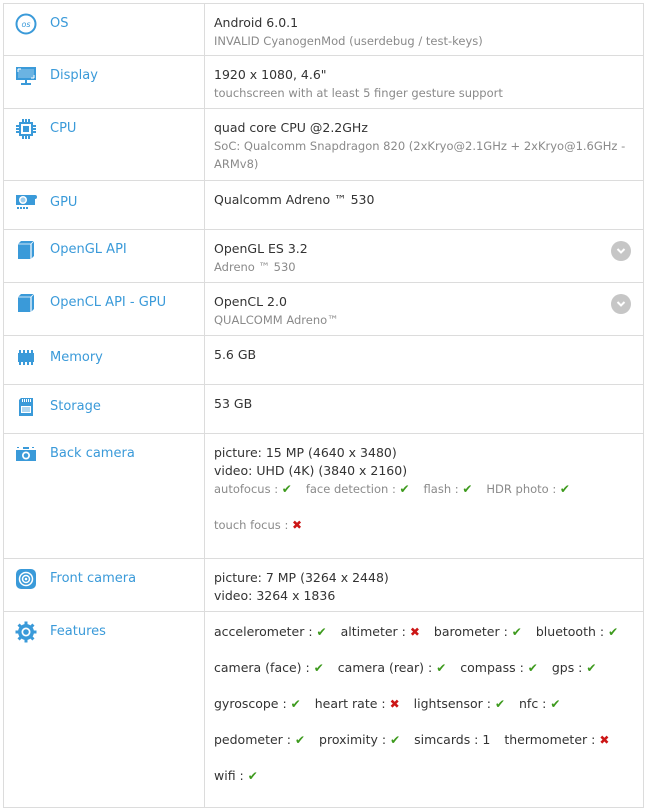  What do you see at coordinates (26, 203) in the screenshot?
I see `gpu-card-icon` at bounding box center [26, 203].